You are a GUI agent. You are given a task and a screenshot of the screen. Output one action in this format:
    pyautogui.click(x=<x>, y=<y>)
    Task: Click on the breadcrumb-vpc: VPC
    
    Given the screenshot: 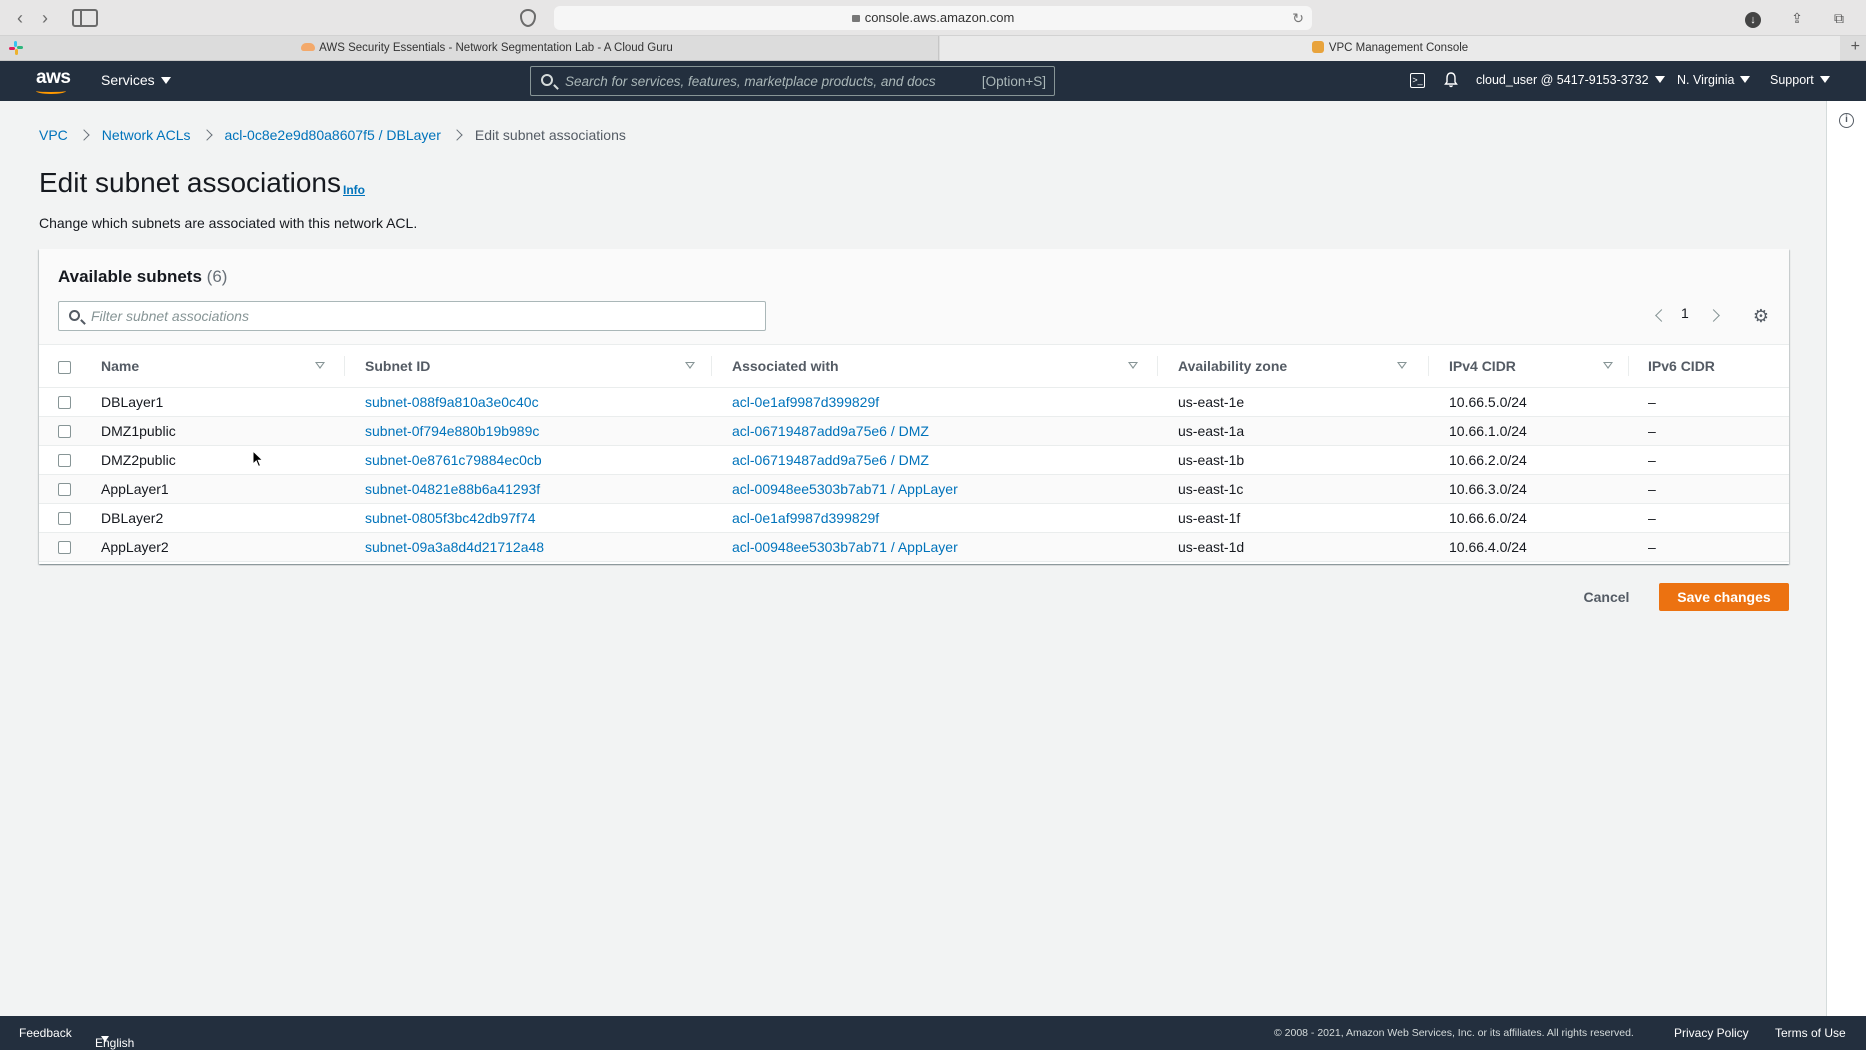 What is the action you would take?
    pyautogui.click(x=53, y=135)
    